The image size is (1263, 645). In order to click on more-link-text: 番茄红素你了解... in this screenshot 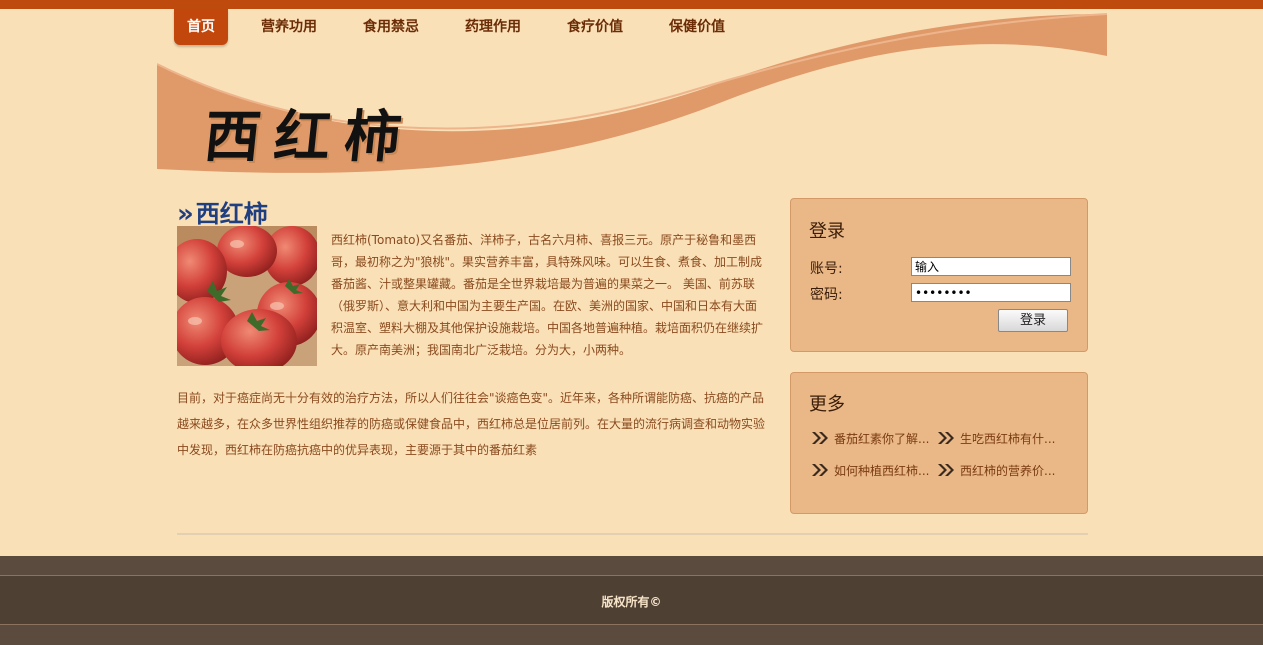, I will do `click(882, 439)`.